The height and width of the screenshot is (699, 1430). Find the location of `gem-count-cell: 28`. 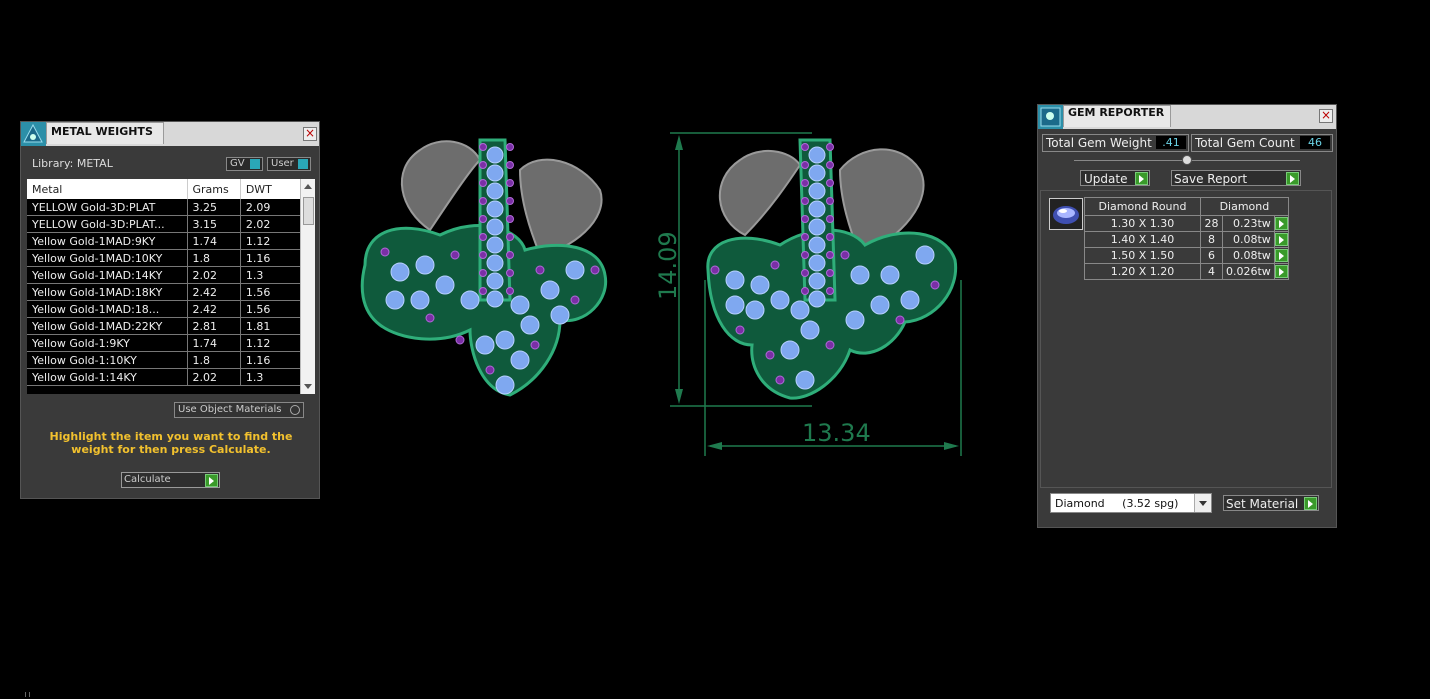

gem-count-cell: 28 is located at coordinates (1211, 223).